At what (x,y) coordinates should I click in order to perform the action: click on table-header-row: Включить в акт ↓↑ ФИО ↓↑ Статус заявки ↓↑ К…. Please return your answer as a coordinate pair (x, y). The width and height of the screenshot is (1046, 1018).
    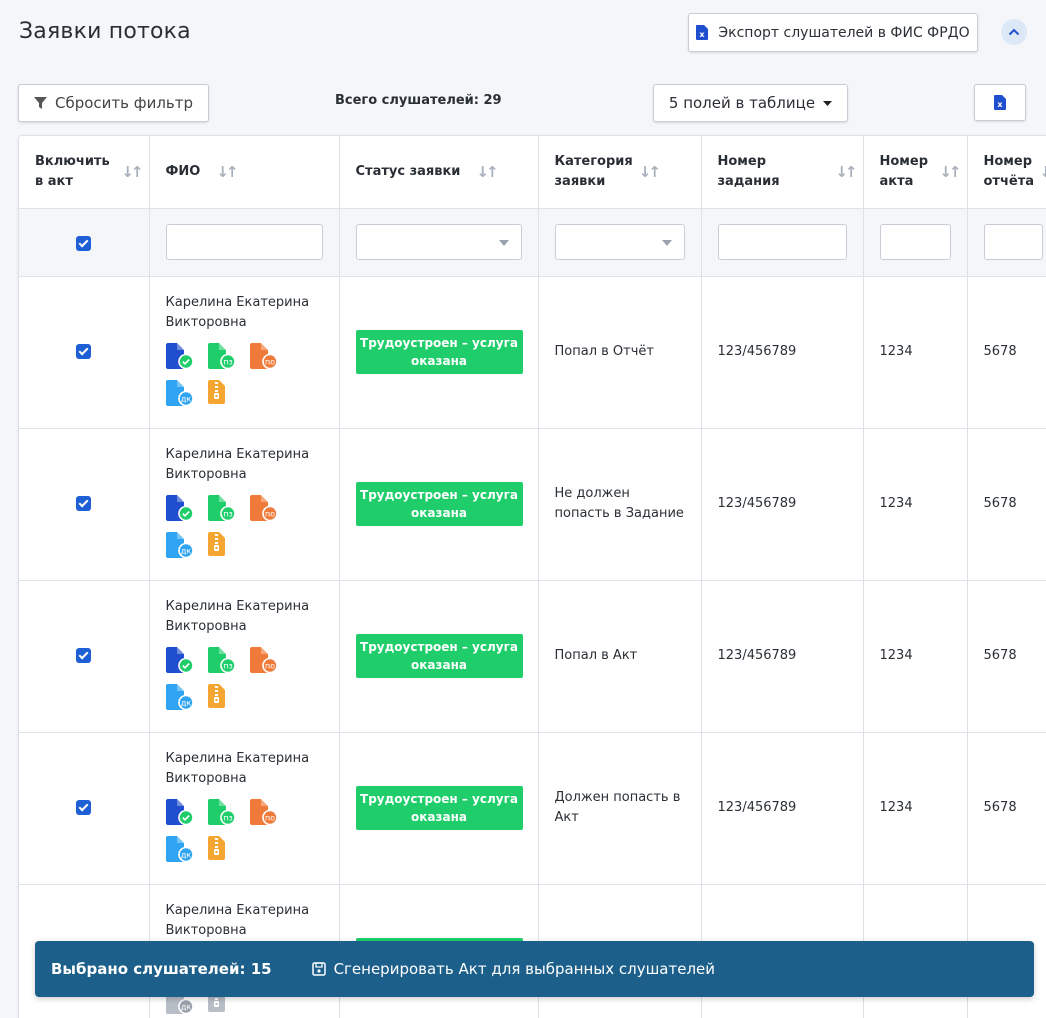
    Looking at the image, I should click on (532, 172).